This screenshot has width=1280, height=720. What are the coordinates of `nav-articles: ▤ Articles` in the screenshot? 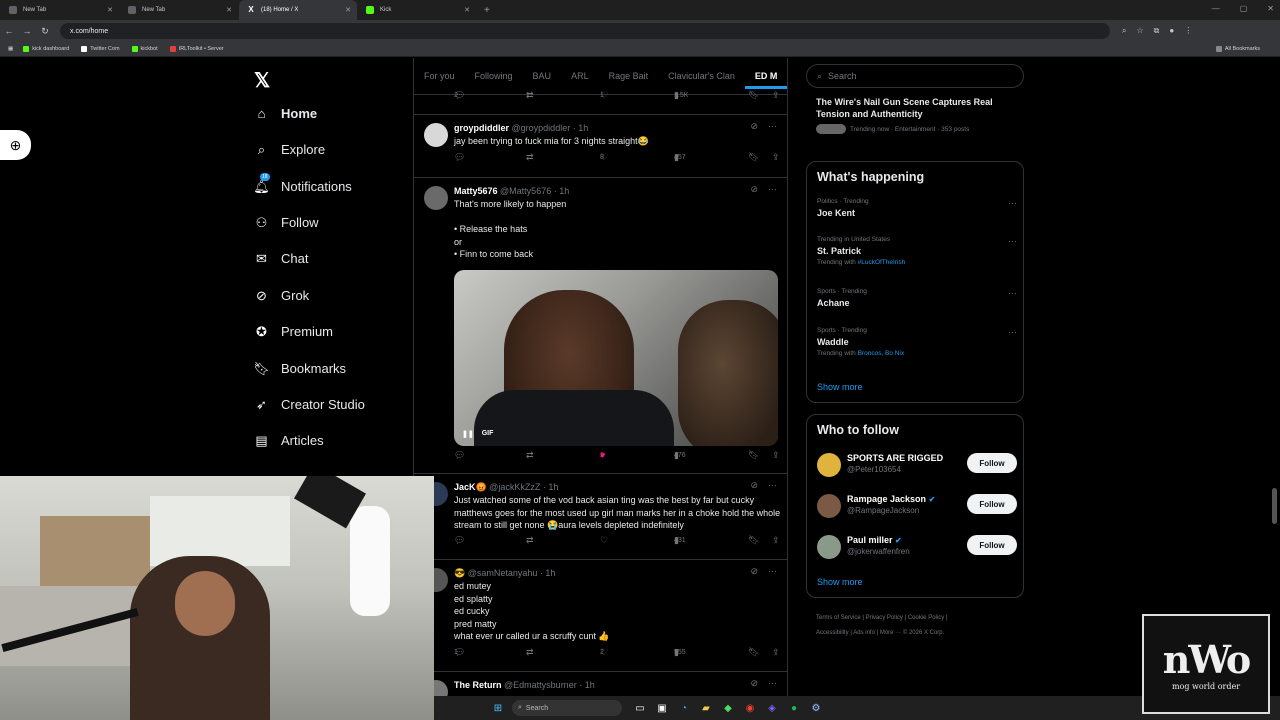 It's located at (329, 441).